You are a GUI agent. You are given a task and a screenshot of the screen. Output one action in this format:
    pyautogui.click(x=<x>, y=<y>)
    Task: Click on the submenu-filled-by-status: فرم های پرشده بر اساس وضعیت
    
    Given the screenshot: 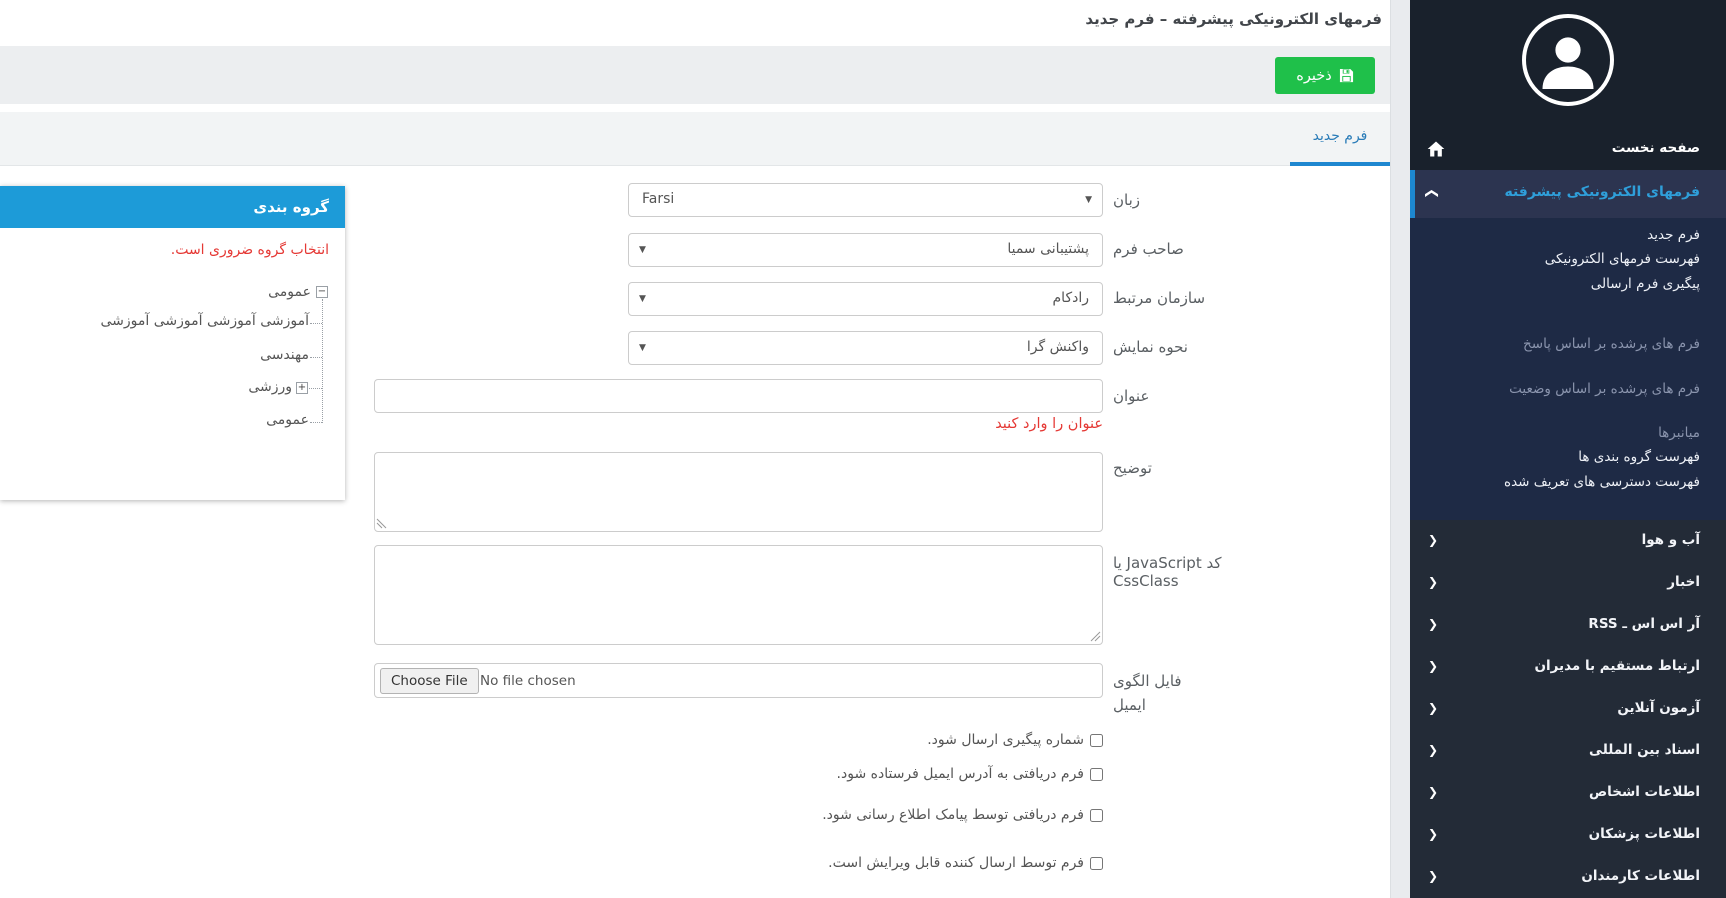 What is the action you would take?
    pyautogui.click(x=1604, y=389)
    